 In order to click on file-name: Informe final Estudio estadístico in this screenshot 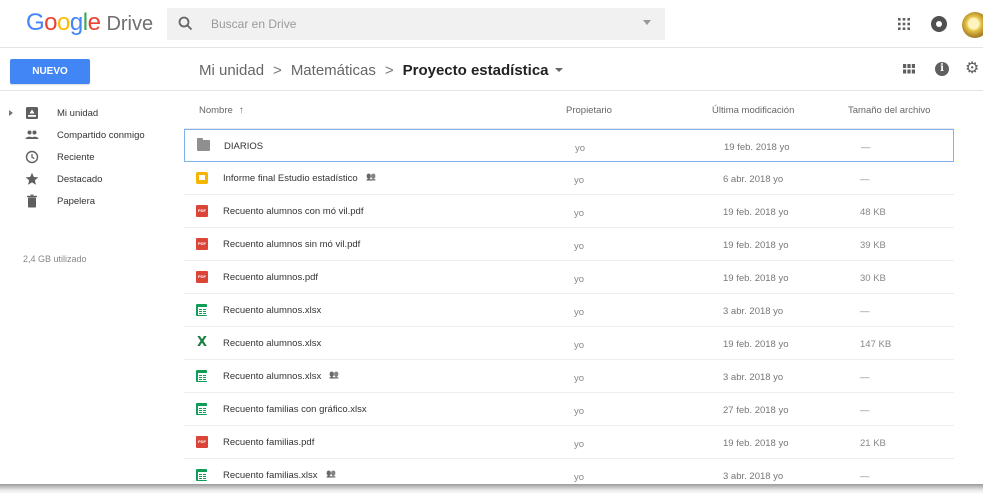, I will do `click(290, 178)`.